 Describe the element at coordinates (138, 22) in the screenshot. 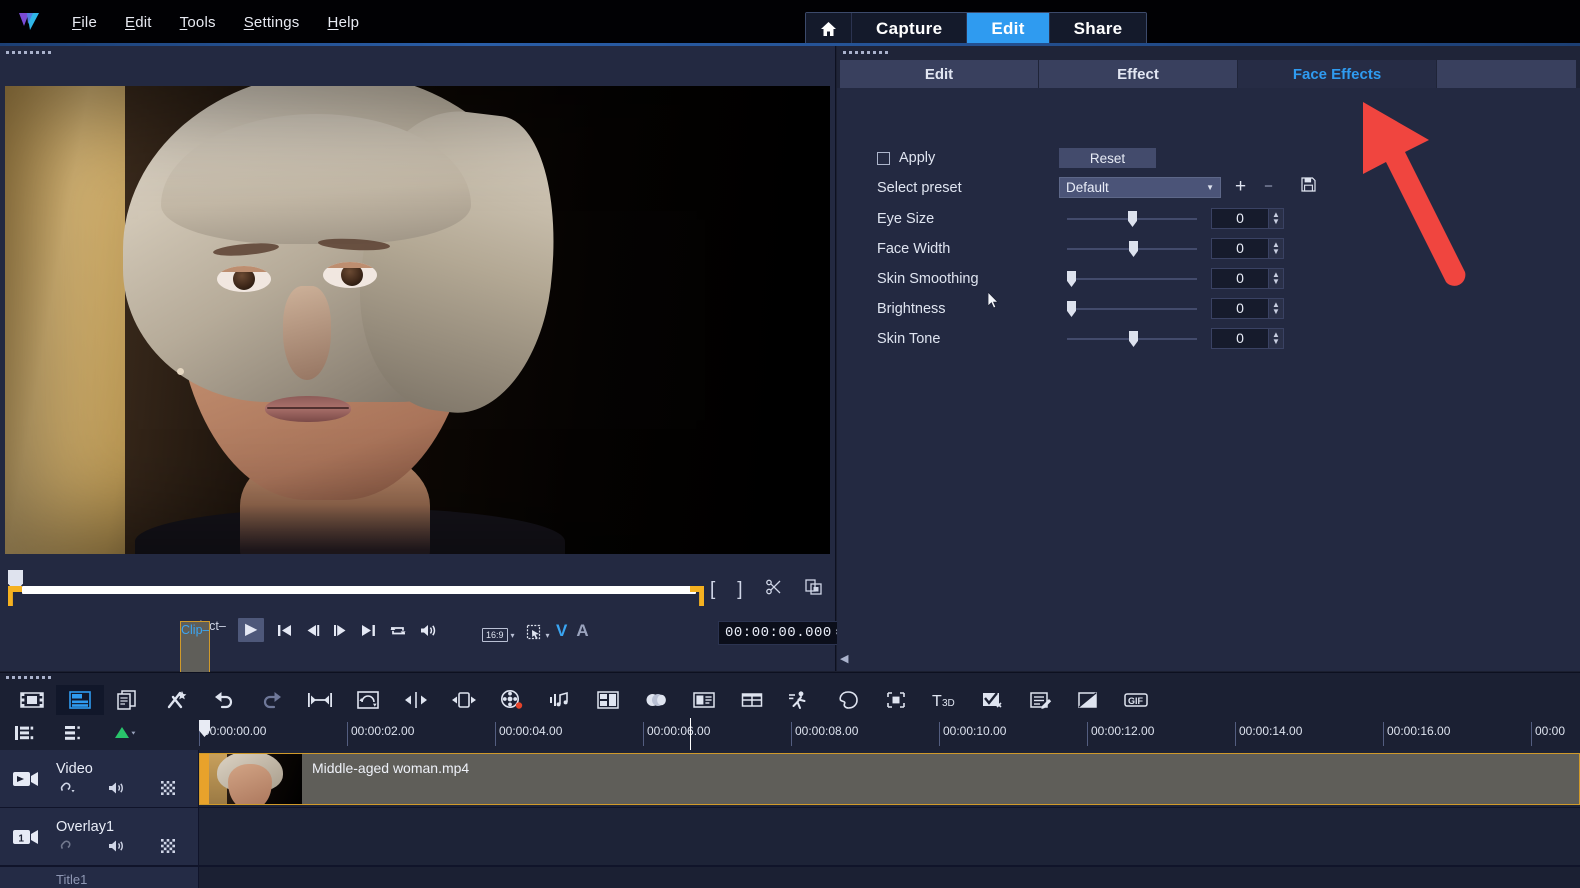

I see `menu-edit: Edit` at that location.